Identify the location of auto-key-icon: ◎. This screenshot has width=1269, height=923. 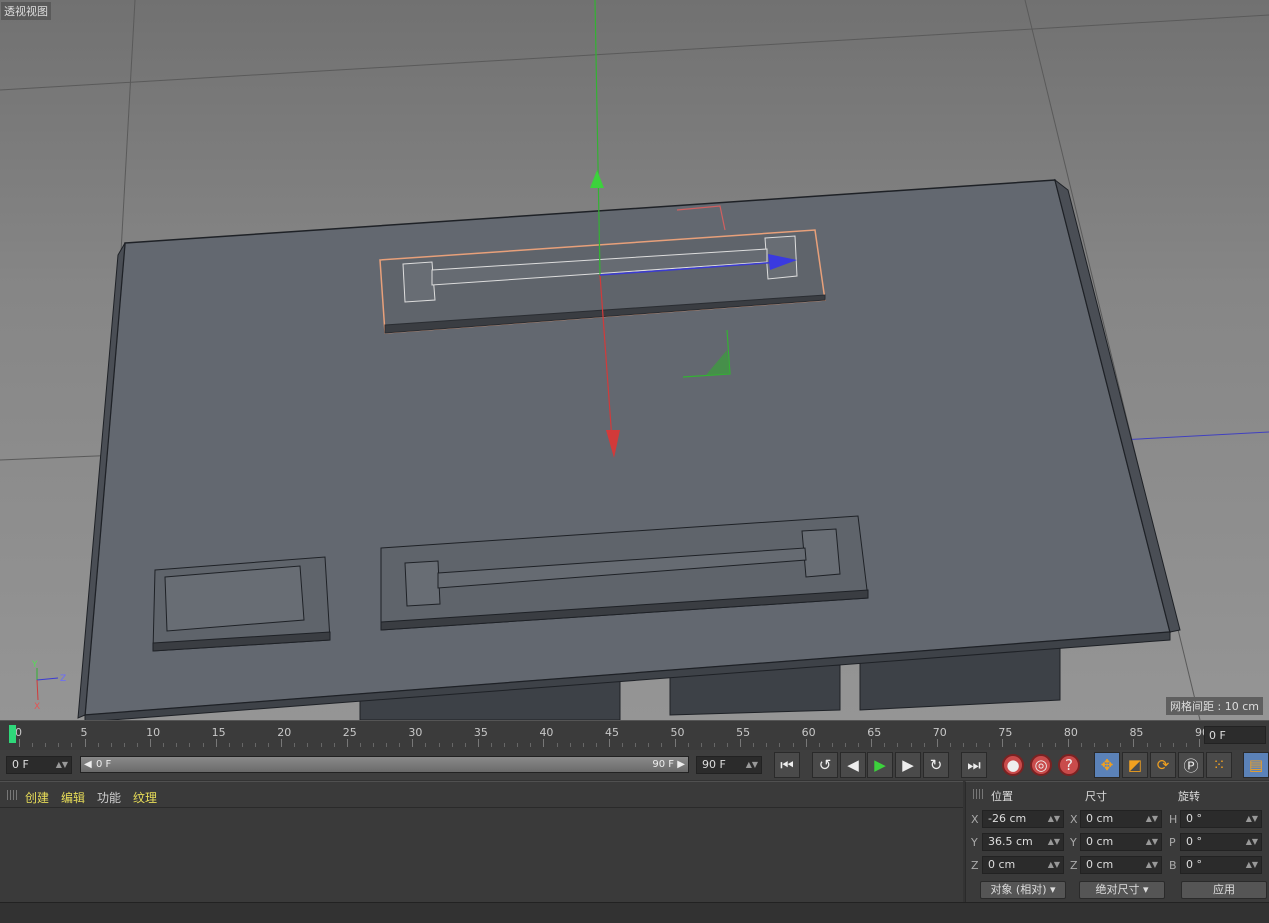
(1041, 765).